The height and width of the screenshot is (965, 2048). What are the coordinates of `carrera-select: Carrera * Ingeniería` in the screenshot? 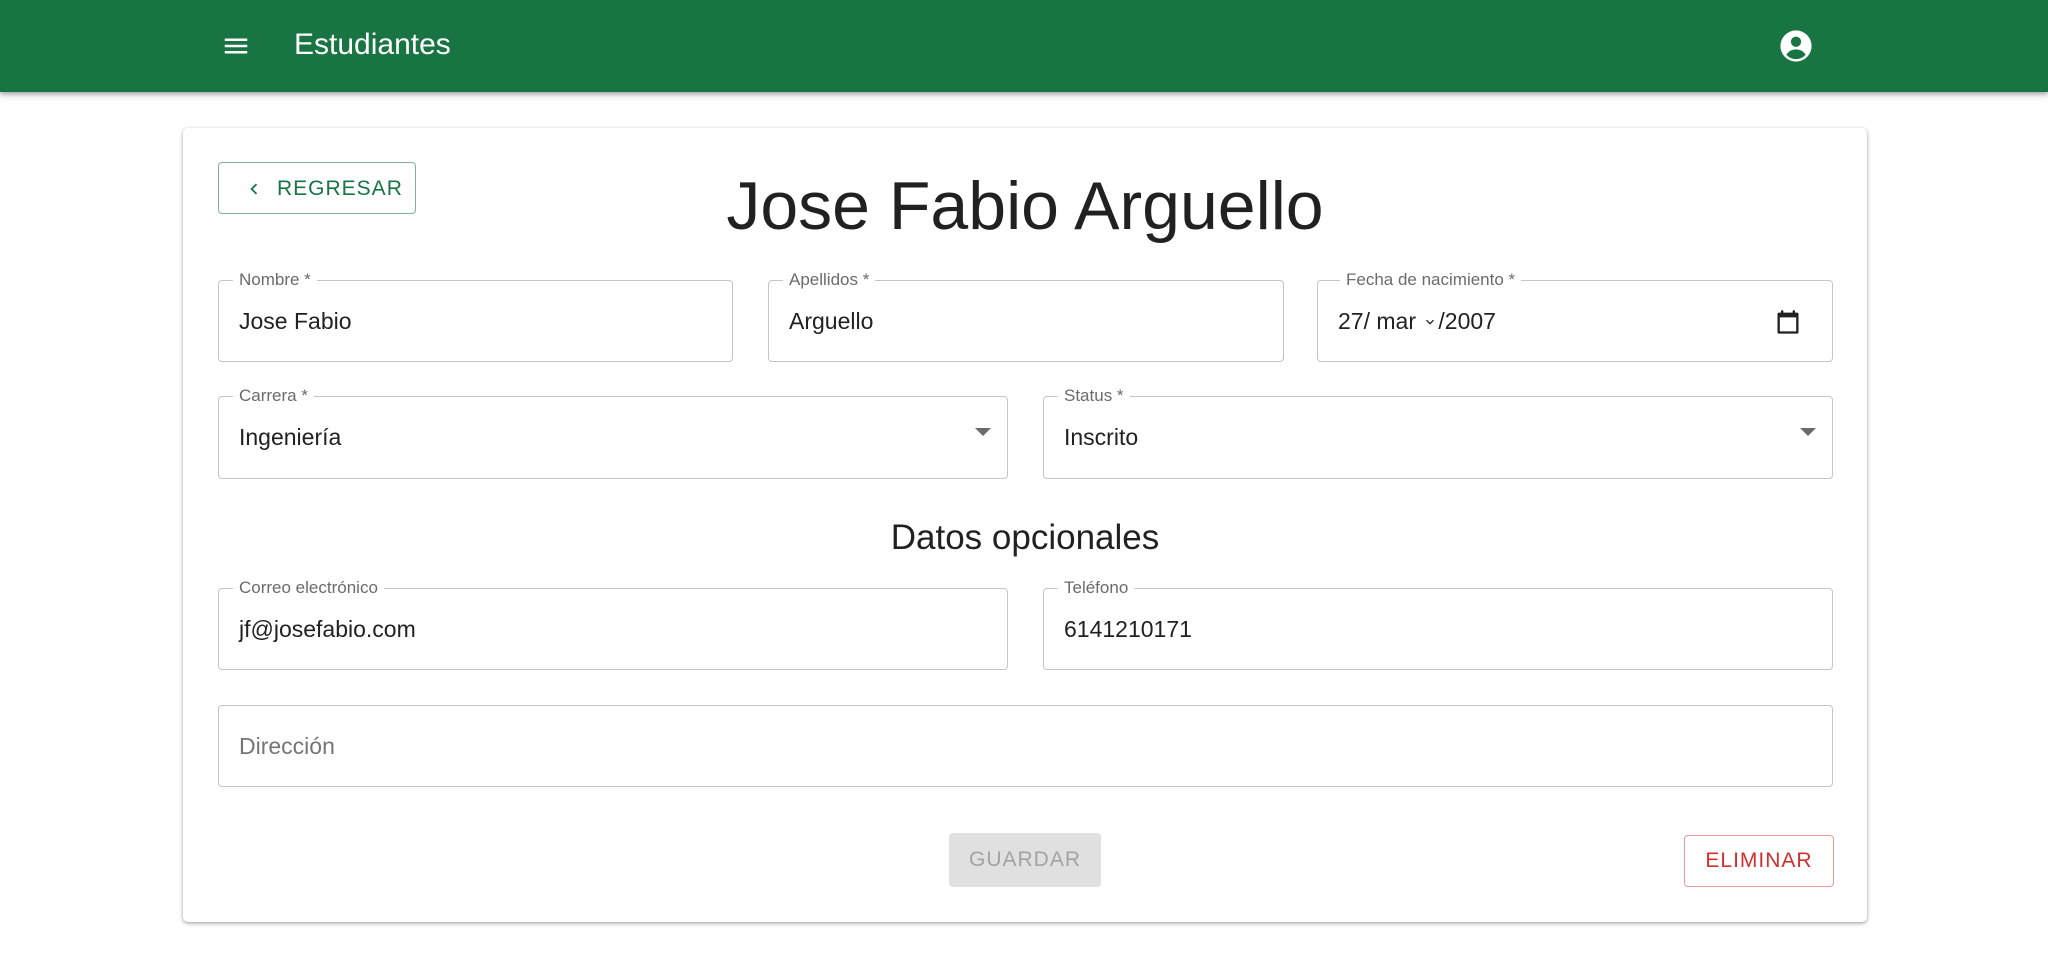 It's located at (613, 432).